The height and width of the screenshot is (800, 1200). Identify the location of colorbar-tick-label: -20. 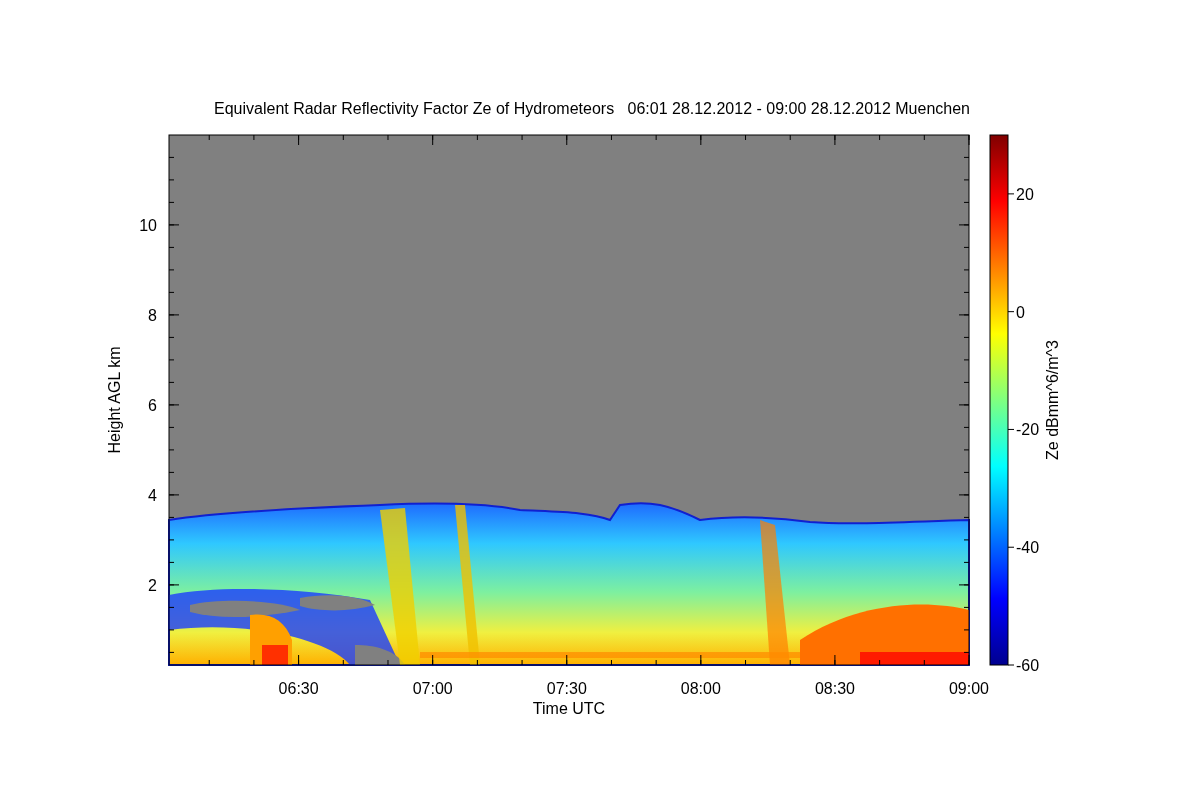
(1028, 430).